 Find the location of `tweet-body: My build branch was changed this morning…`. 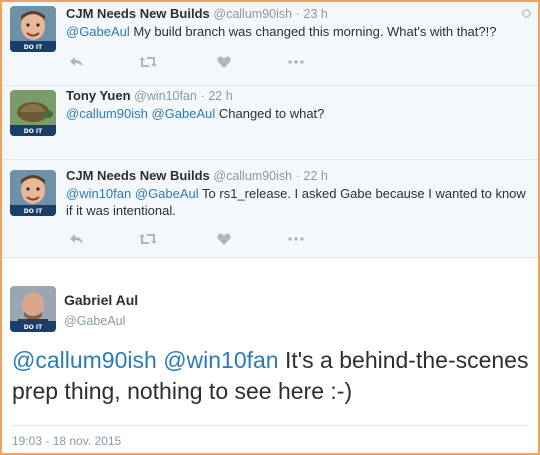

tweet-body: My build branch was changed this morning… is located at coordinates (313, 31).